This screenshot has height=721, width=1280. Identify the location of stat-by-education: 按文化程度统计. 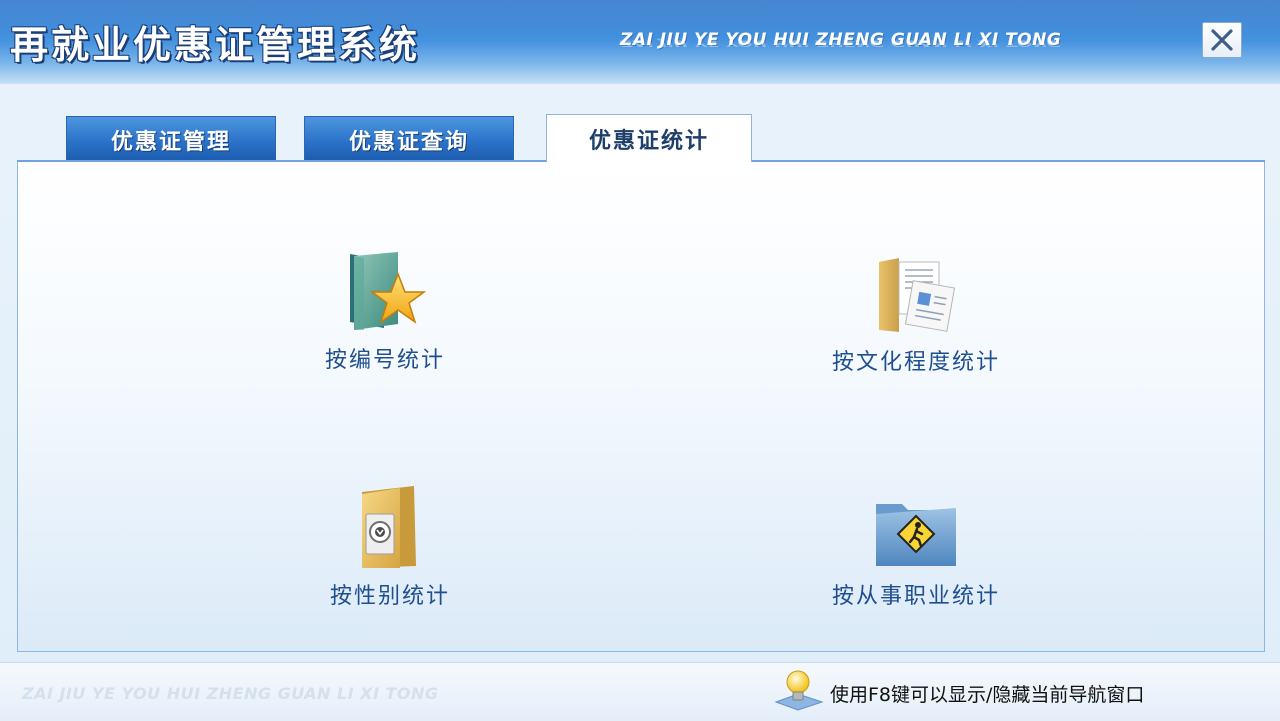
(916, 316).